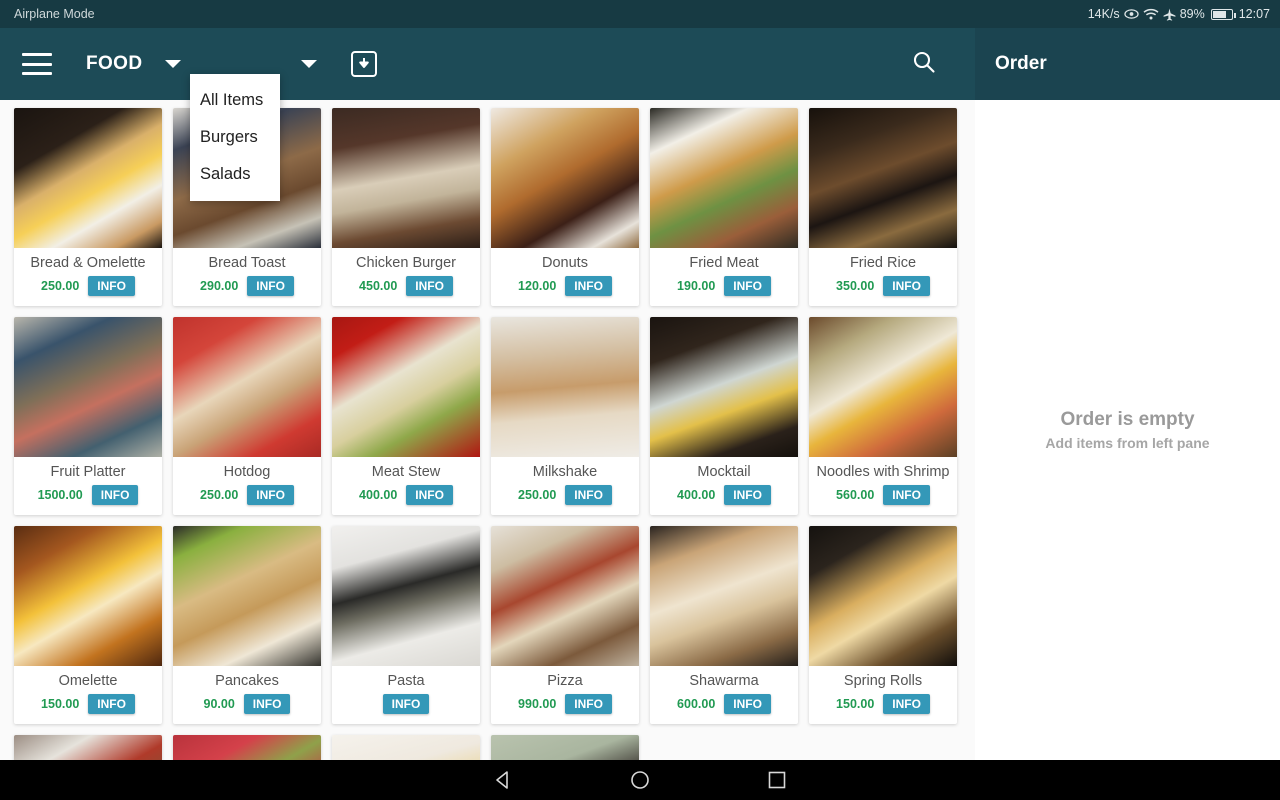 This screenshot has height=800, width=1280. I want to click on search-icon, so click(924, 64).